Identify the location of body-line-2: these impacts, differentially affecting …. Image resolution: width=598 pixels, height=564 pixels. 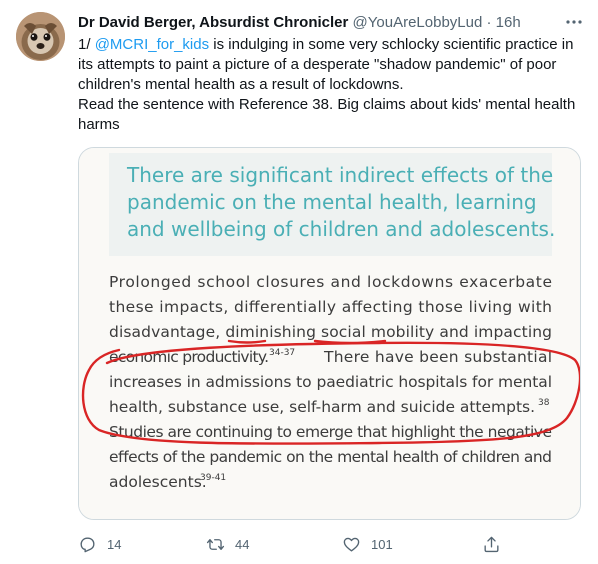
(330, 307).